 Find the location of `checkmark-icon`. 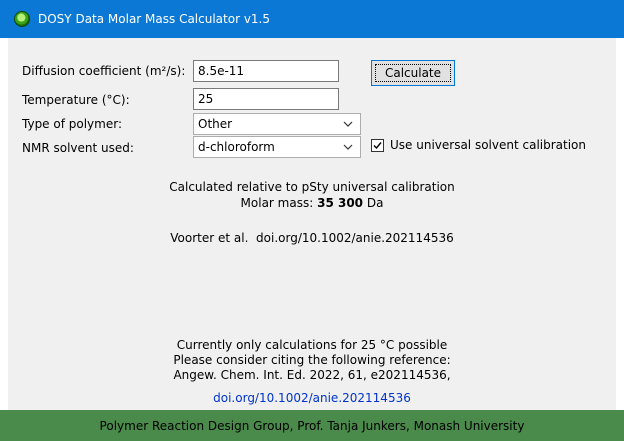

checkmark-icon is located at coordinates (377, 145).